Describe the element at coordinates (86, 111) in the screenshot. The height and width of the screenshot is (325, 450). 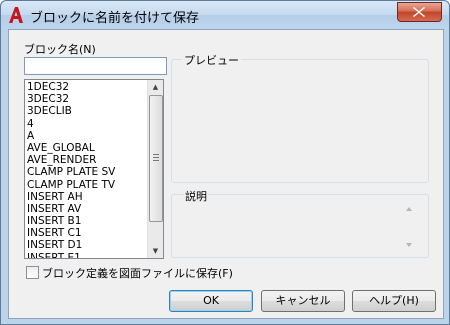
I see `list-item: 3DECLIB` at that location.